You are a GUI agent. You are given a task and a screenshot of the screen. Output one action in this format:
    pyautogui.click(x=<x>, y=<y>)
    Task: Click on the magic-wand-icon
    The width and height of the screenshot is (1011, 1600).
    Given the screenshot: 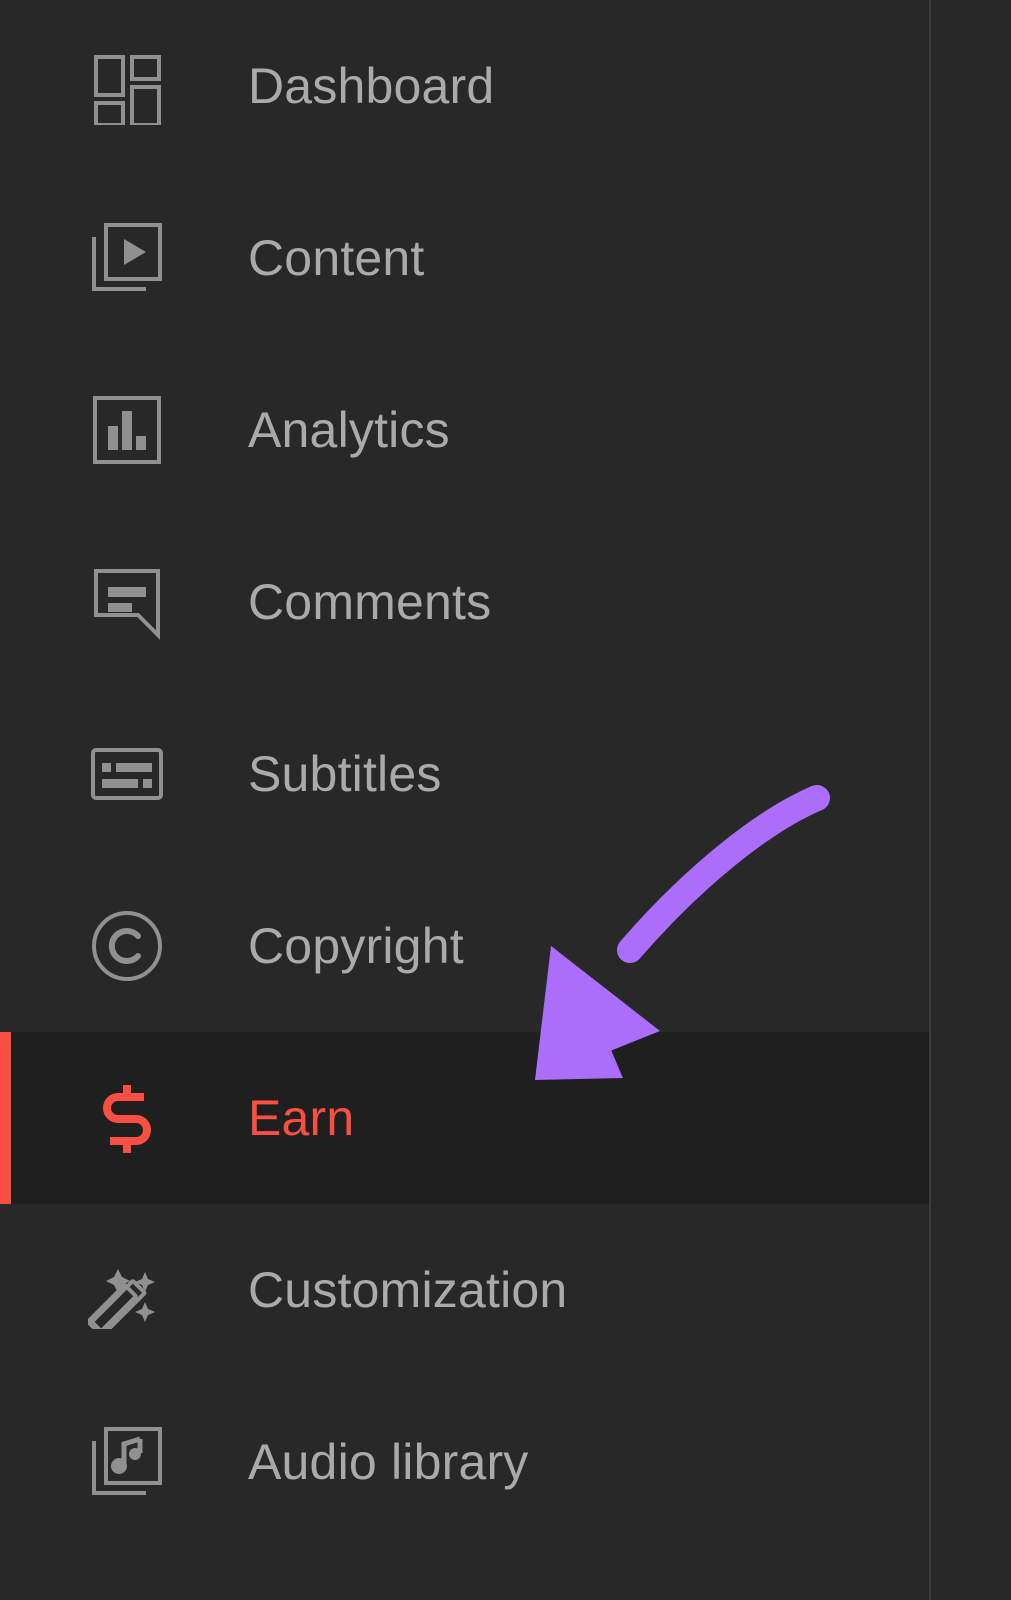 What is the action you would take?
    pyautogui.click(x=127, y=1290)
    